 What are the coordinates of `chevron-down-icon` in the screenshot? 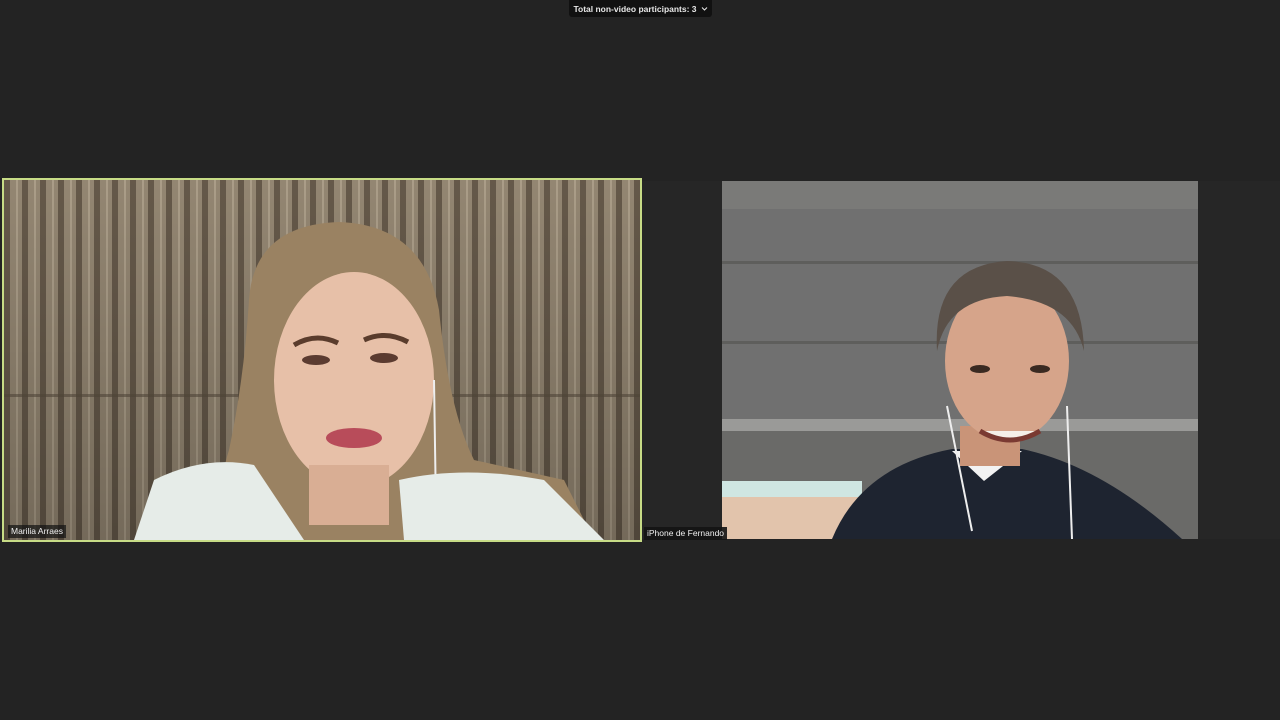 It's located at (704, 8).